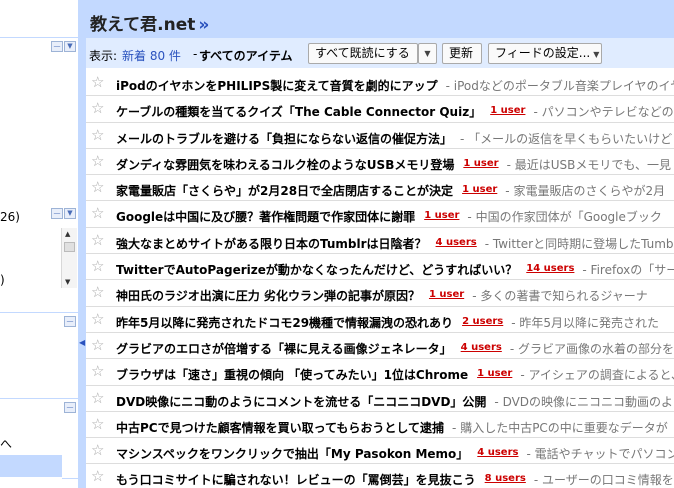 This screenshot has width=674, height=488. I want to click on sidebar-scrollbar: ▲ ▼, so click(69, 258).